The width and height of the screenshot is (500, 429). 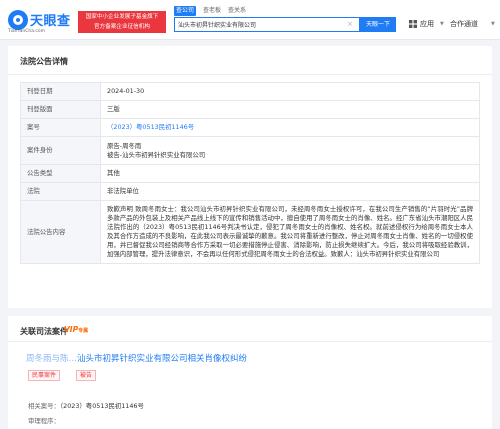 What do you see at coordinates (47, 359) in the screenshot?
I see `case-title-fade: 周冬雨与陈` at bounding box center [47, 359].